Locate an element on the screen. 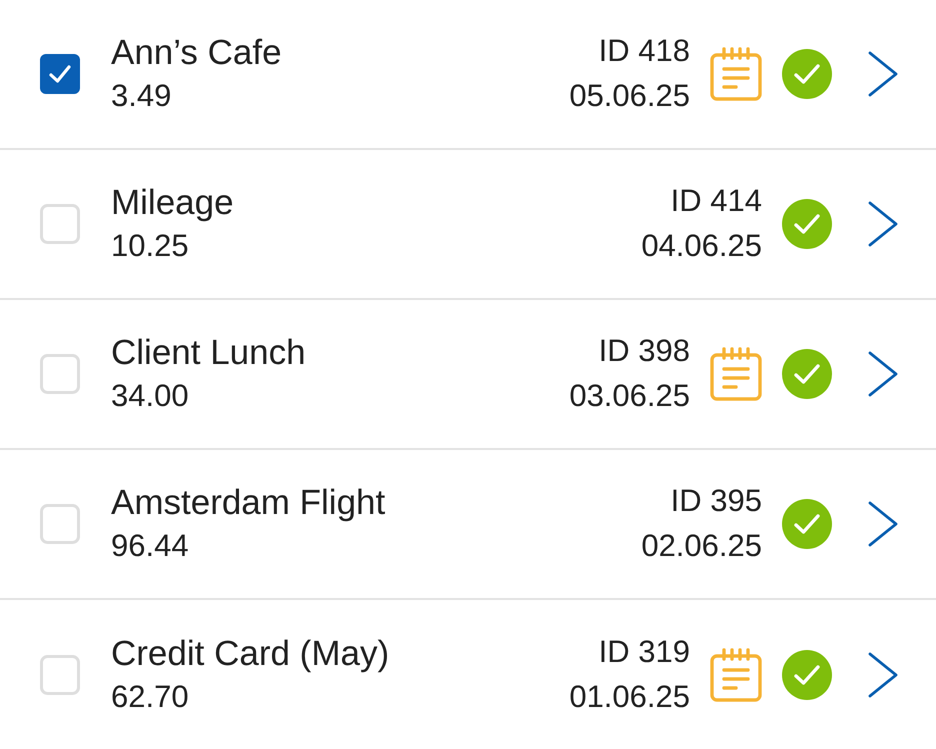 The height and width of the screenshot is (749, 936). expense-title: Ann’s Cafe is located at coordinates (196, 53).